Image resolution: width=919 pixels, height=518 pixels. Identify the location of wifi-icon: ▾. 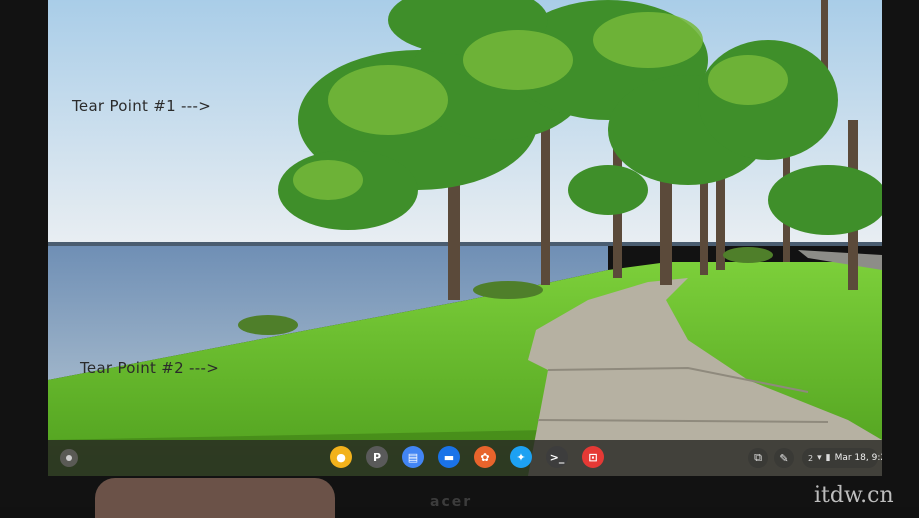
(819, 458).